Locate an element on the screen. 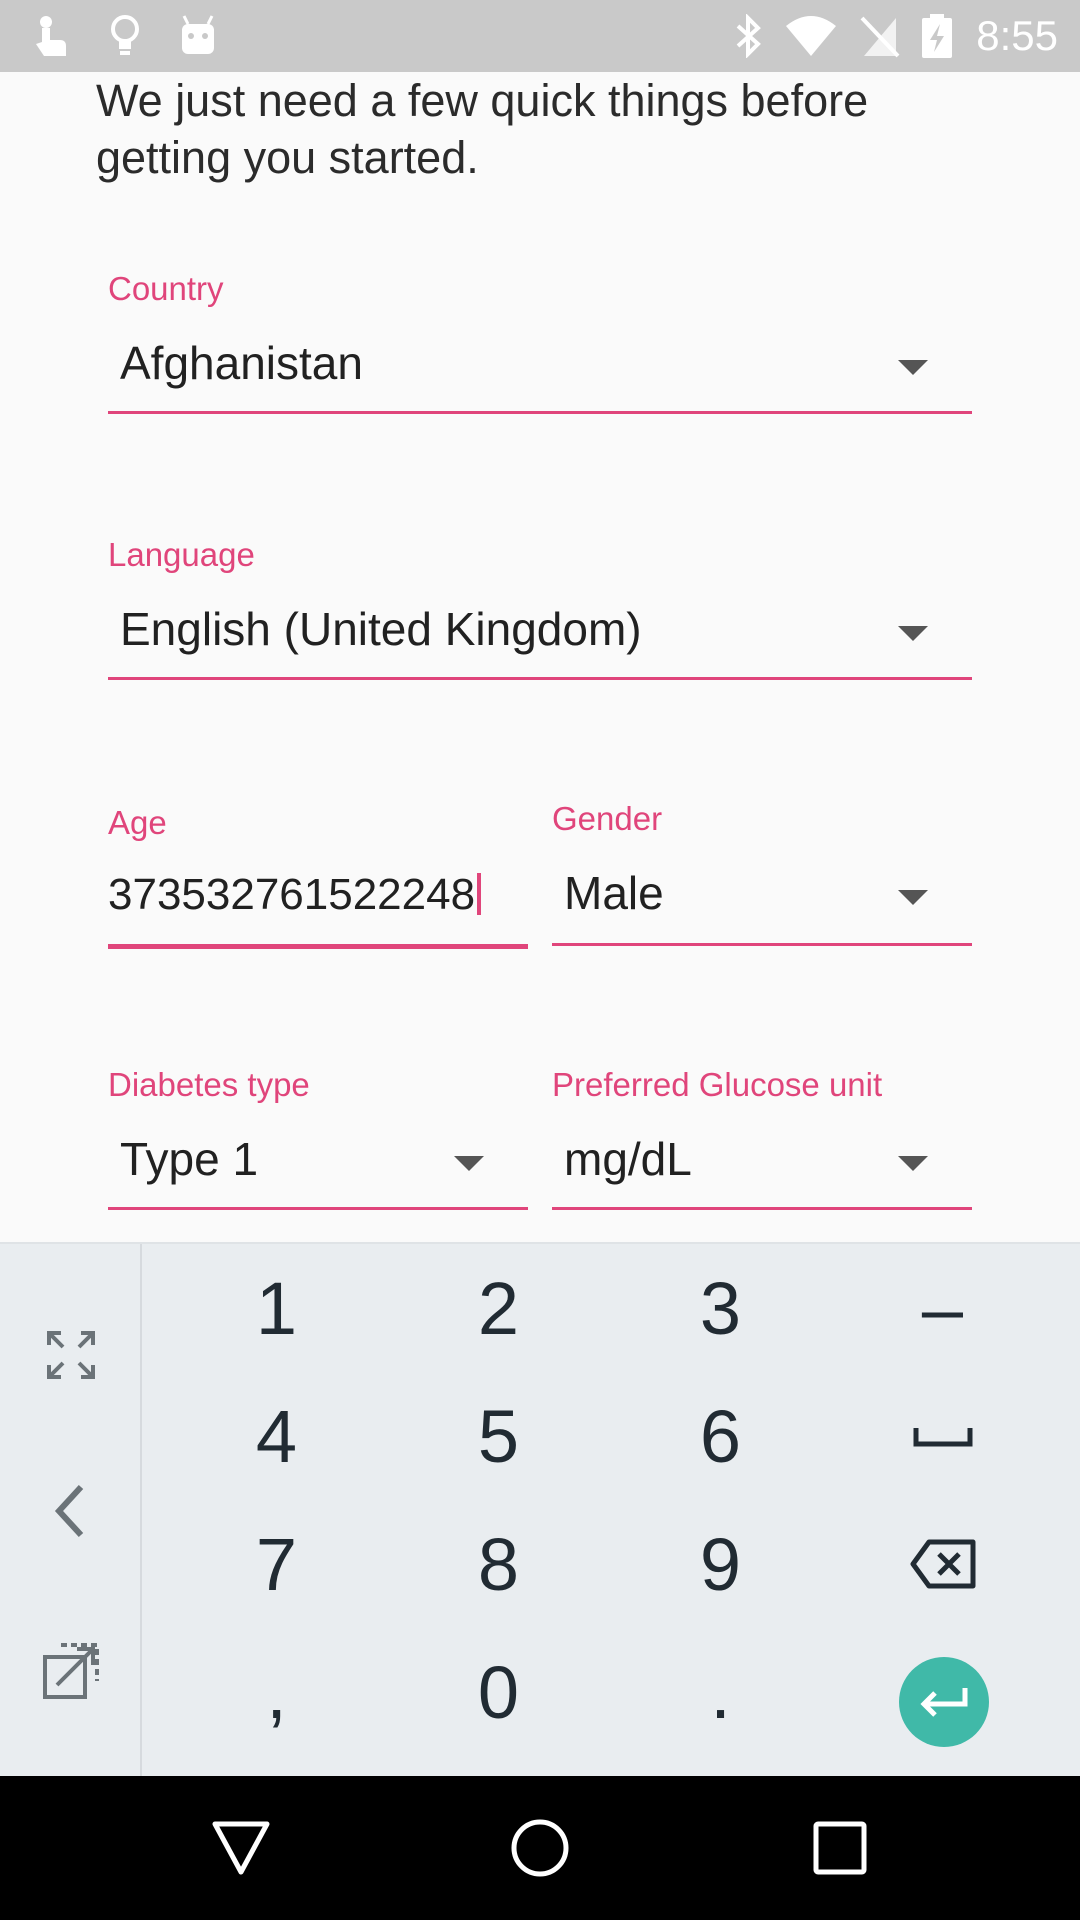 Image resolution: width=1080 pixels, height=1920 pixels. chevron-left-icon is located at coordinates (69, 1511).